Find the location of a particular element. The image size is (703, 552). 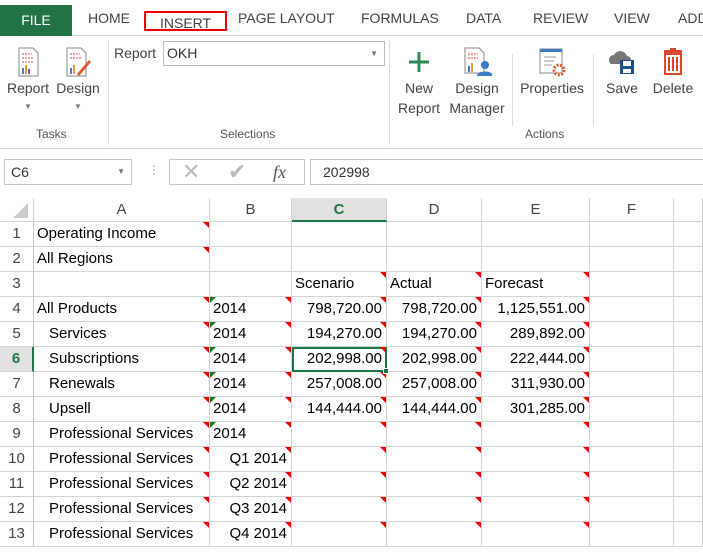

report-select: OKH ▼ is located at coordinates (274, 53).